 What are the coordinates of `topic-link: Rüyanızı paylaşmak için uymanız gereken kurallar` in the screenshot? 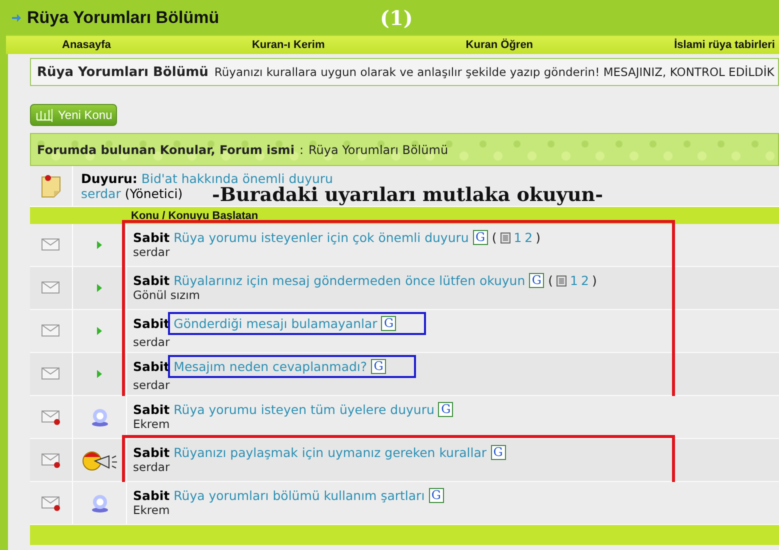 It's located at (330, 452).